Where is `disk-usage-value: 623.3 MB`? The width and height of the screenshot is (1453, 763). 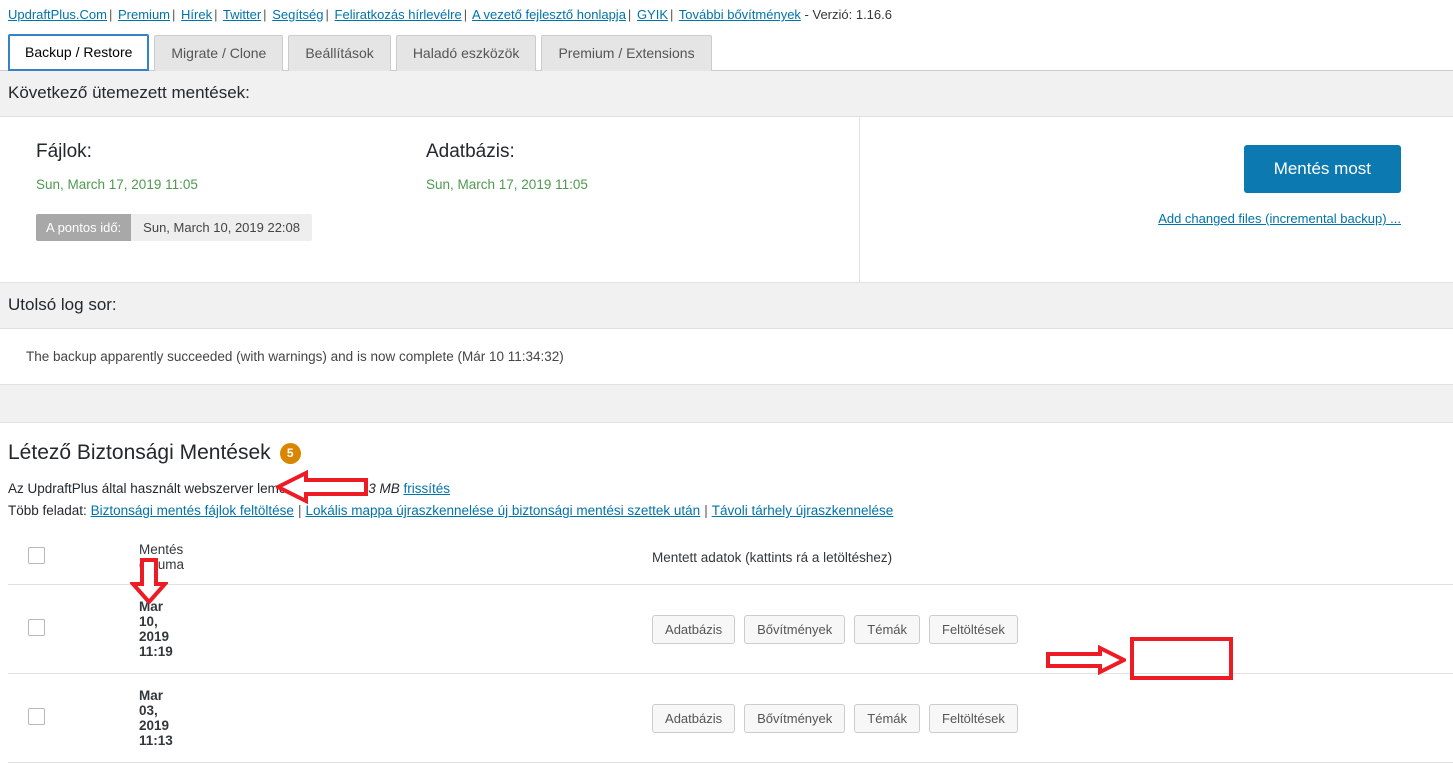
disk-usage-value: 623.3 MB is located at coordinates (370, 488).